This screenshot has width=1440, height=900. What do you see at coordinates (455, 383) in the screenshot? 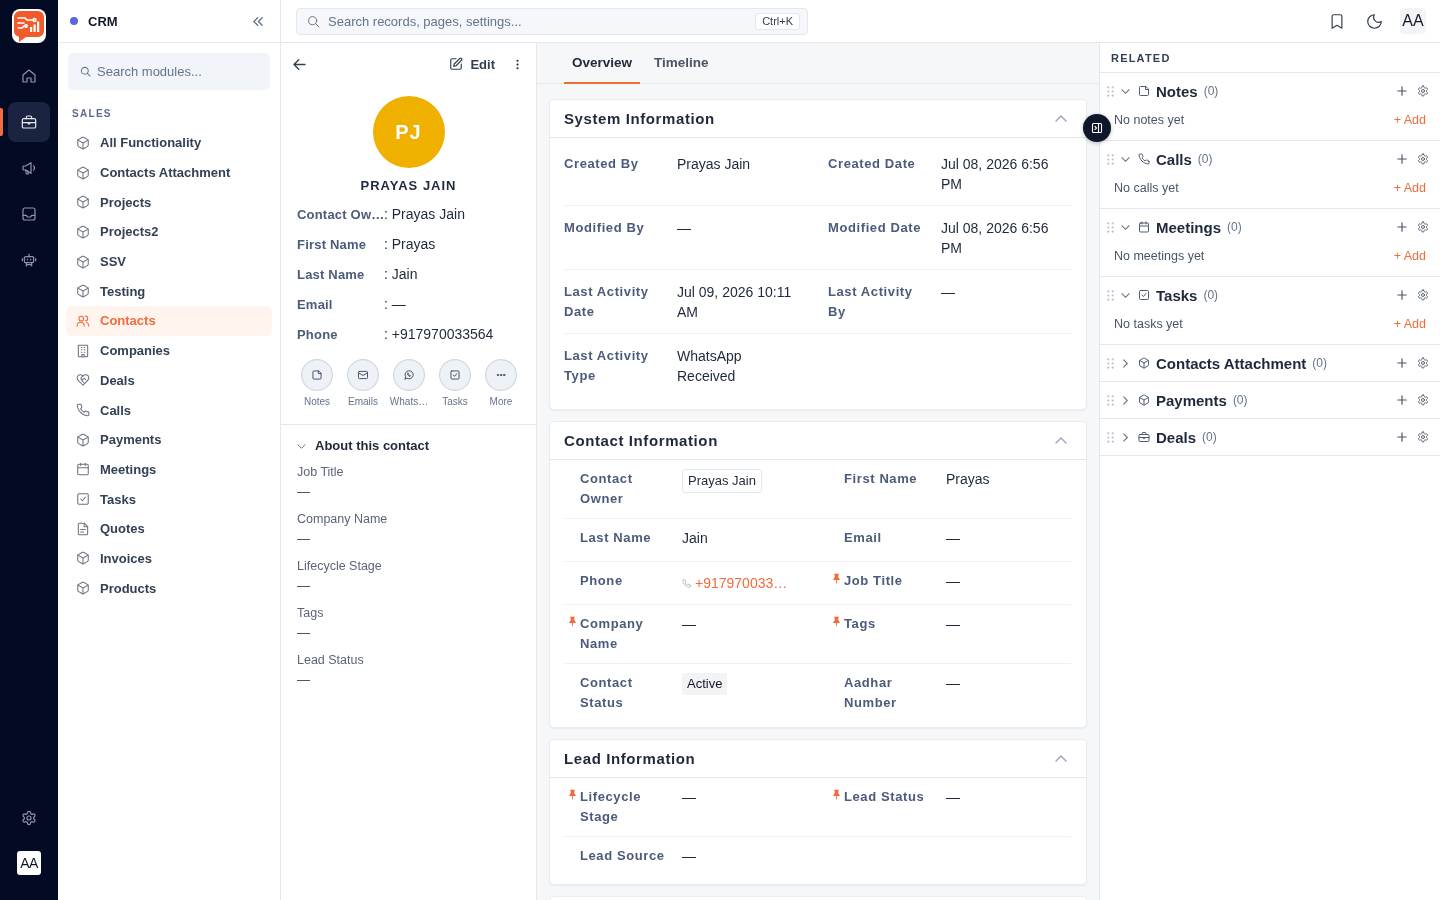
I see `action-button: Tasks` at bounding box center [455, 383].